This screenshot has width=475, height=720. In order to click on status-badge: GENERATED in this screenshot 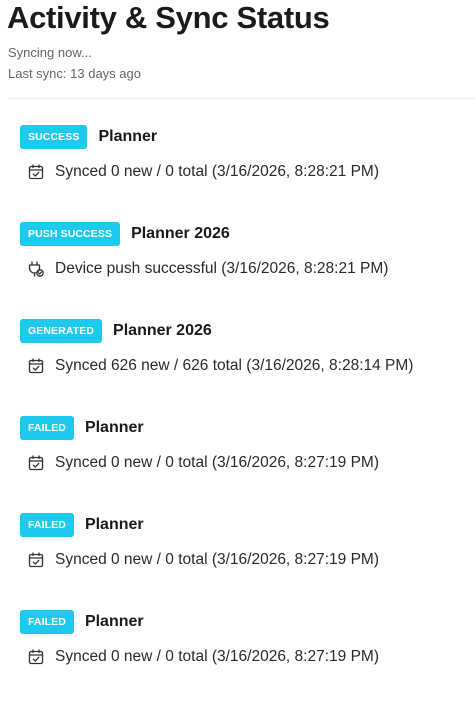, I will do `click(61, 331)`.